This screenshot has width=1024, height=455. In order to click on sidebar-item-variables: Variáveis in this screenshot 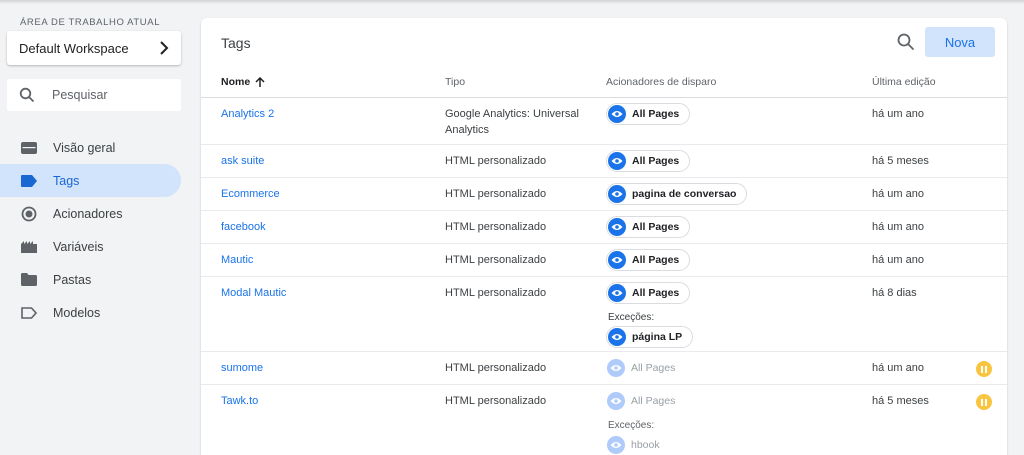, I will do `click(90, 246)`.